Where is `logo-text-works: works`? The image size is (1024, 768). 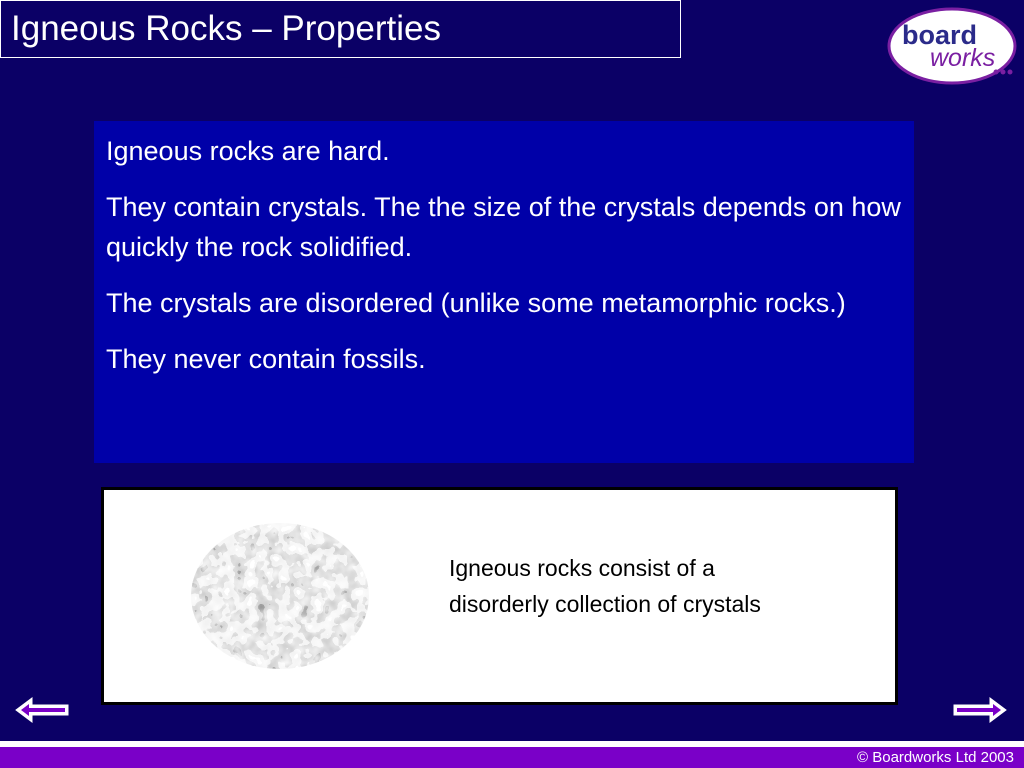 logo-text-works: works is located at coordinates (962, 58).